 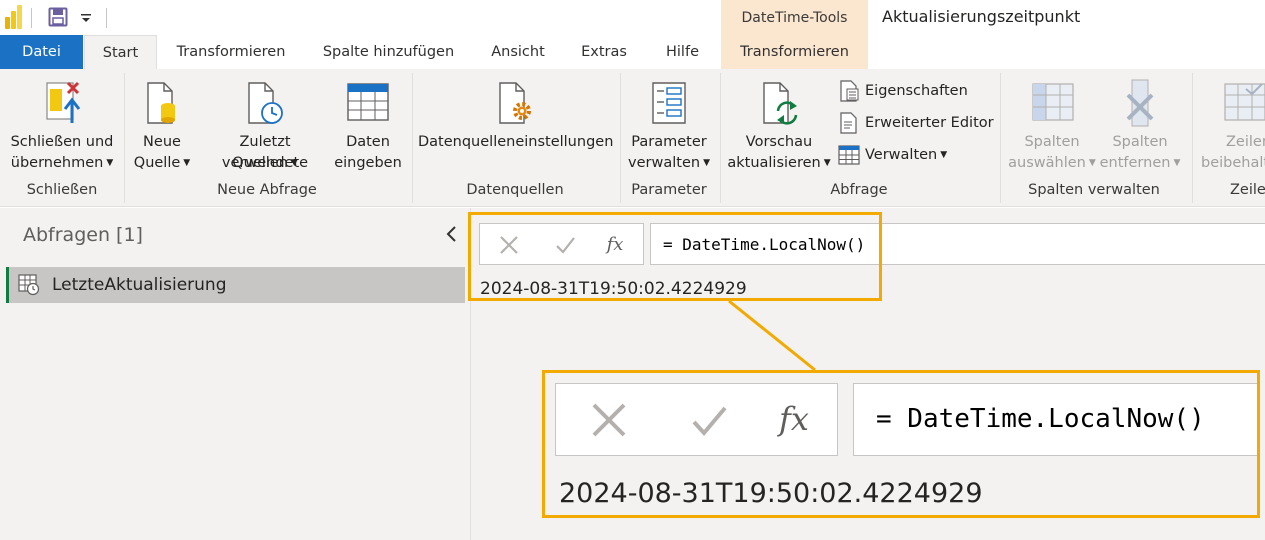 I want to click on close-apply-button: Schließen und übernehmen ▼, so click(x=62, y=127).